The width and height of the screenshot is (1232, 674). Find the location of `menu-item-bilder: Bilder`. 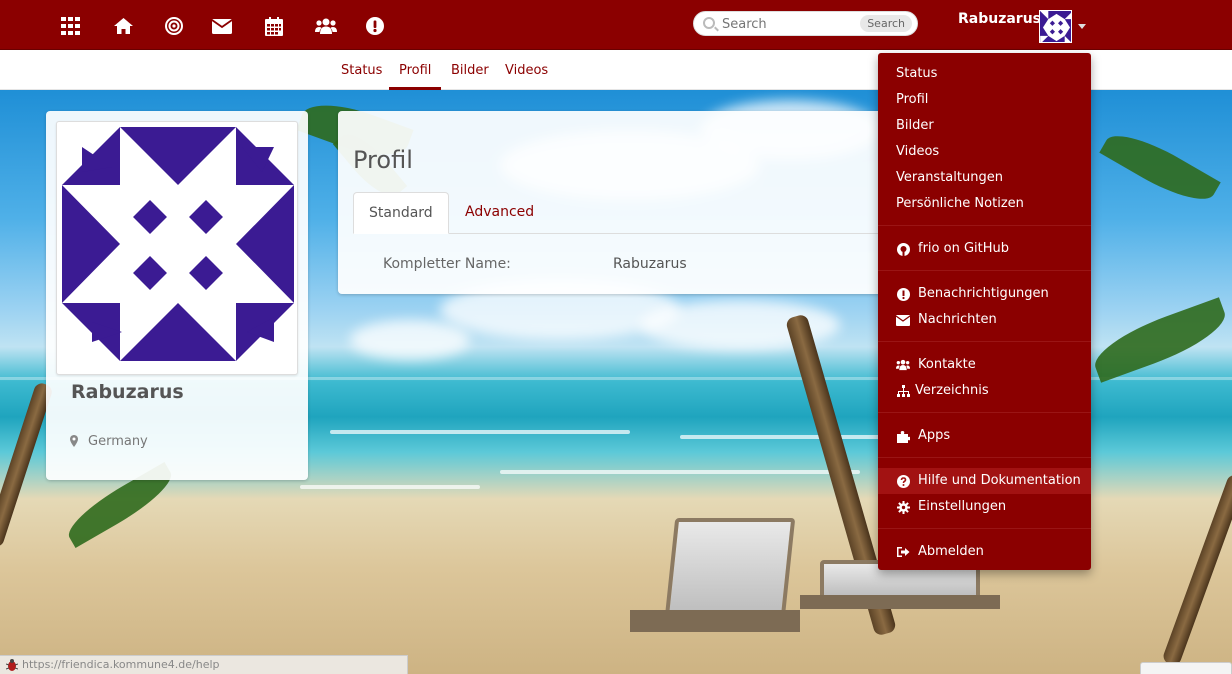

menu-item-bilder: Bilder is located at coordinates (984, 126).